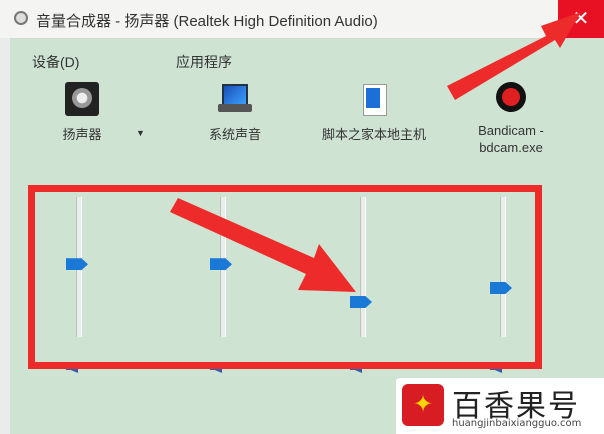 Image resolution: width=604 pixels, height=434 pixels. What do you see at coordinates (263, 245) in the screenshot?
I see `arrow-to-slider-icon` at bounding box center [263, 245].